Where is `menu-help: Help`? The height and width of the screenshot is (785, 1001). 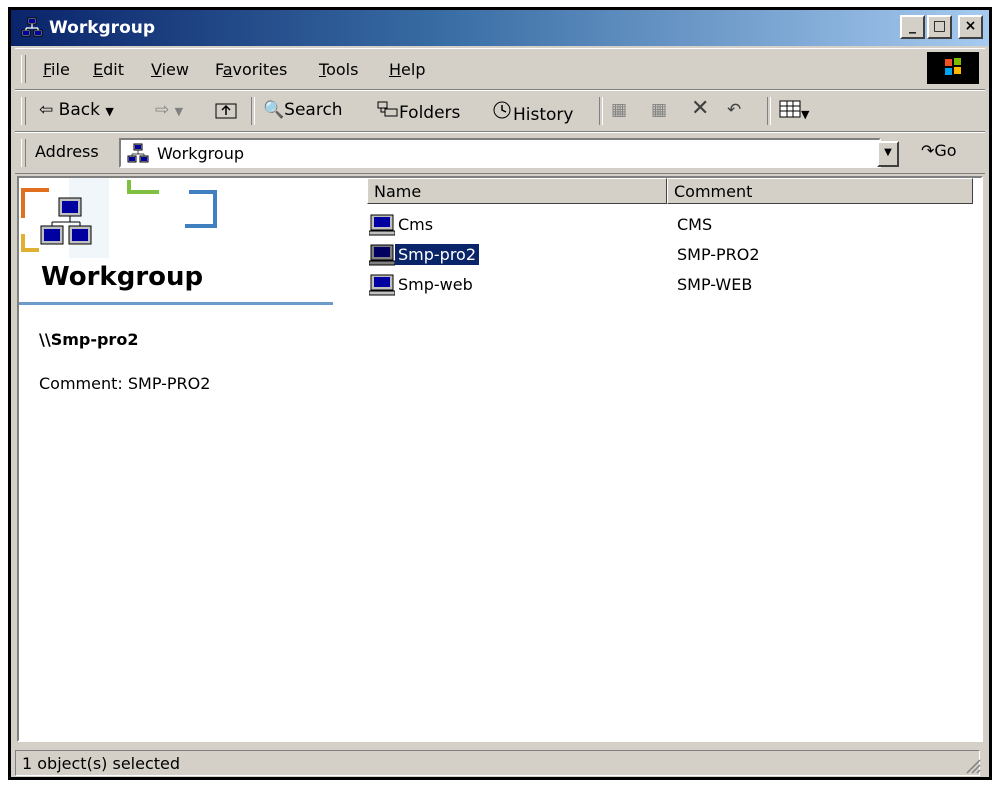 menu-help: Help is located at coordinates (407, 69).